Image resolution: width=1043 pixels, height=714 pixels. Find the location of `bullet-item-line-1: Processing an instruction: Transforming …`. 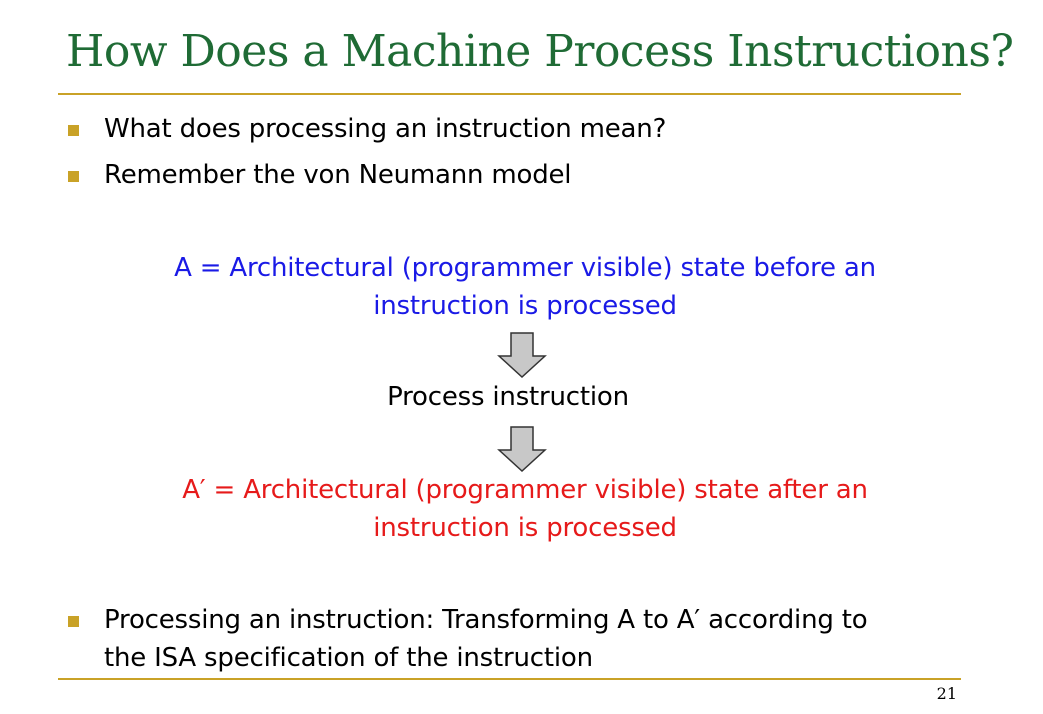

bullet-item-line-1: Processing an instruction: Transforming … is located at coordinates (486, 620).